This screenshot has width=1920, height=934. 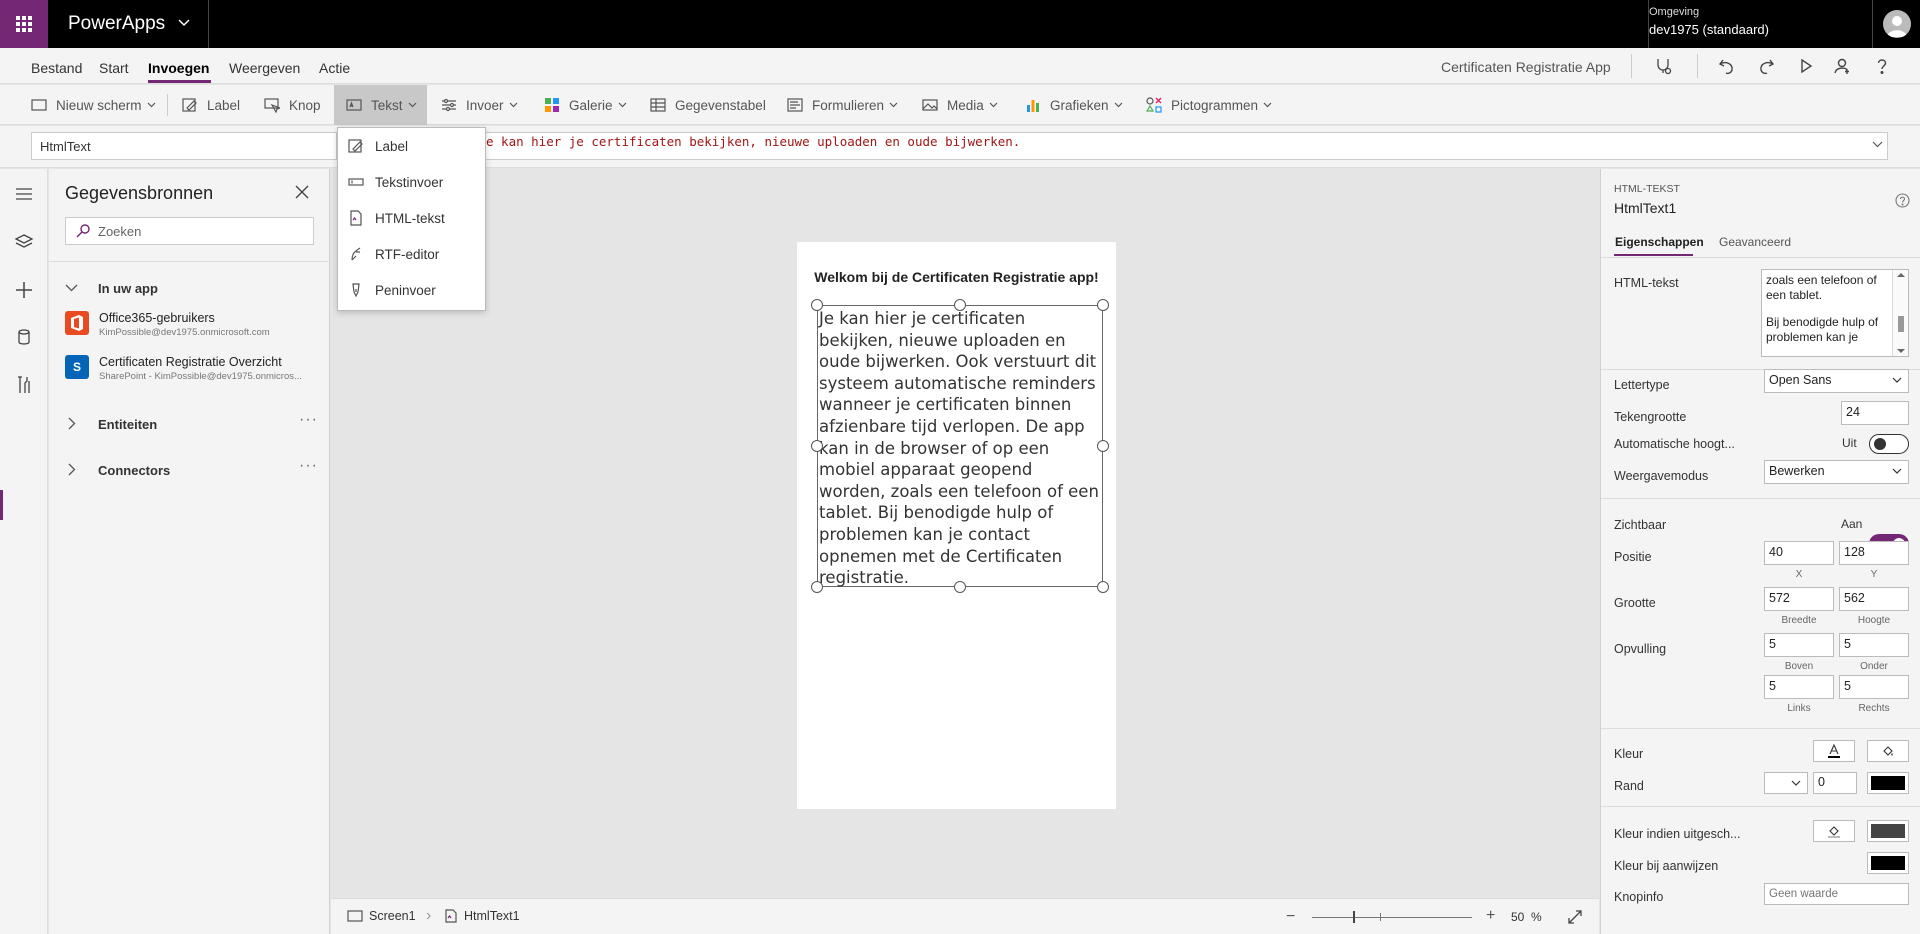 What do you see at coordinates (411, 290) in the screenshot?
I see `menu-item-pen-input: Peninvoer` at bounding box center [411, 290].